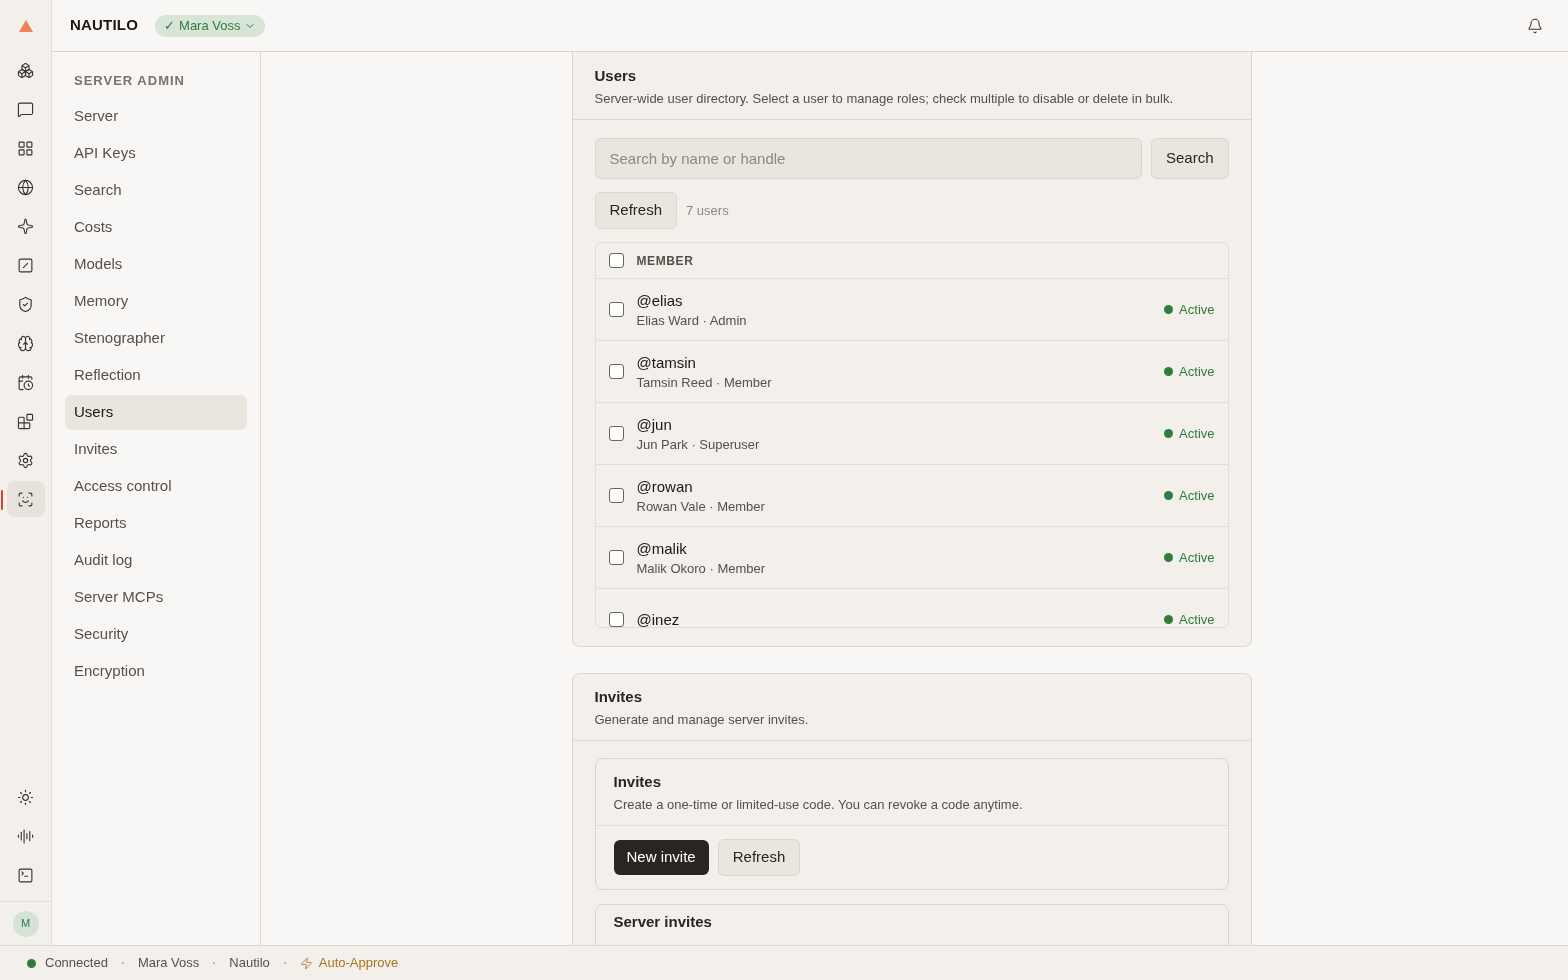  Describe the element at coordinates (156, 634) in the screenshot. I see `sidebar-item: Security` at that location.